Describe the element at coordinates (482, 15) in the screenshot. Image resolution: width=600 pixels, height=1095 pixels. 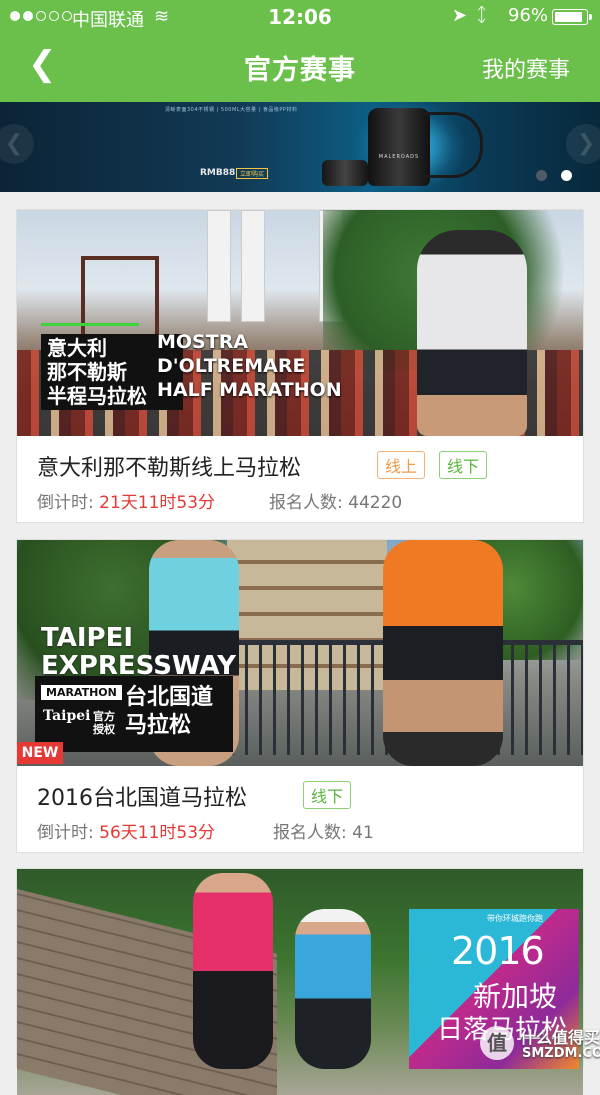
I see `bluetooth-icon: ᛨ` at that location.